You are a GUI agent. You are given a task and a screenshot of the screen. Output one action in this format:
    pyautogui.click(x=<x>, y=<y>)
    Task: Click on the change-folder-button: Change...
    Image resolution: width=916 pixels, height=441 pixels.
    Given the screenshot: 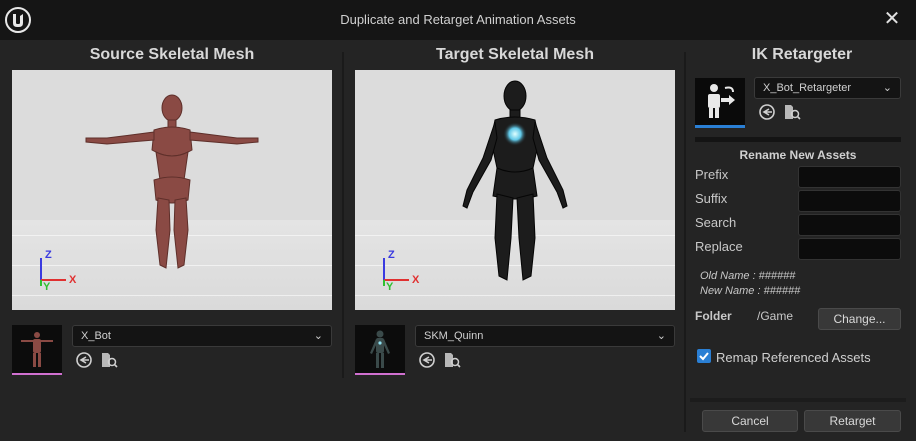 What is the action you would take?
    pyautogui.click(x=859, y=319)
    